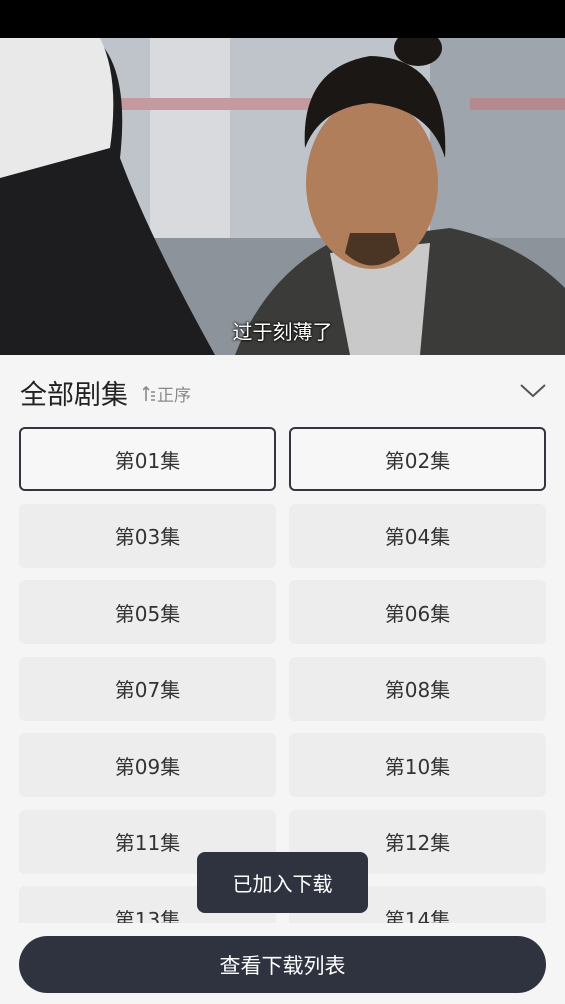 The image size is (565, 1004). What do you see at coordinates (147, 535) in the screenshot?
I see `episode-item: 第03集` at bounding box center [147, 535].